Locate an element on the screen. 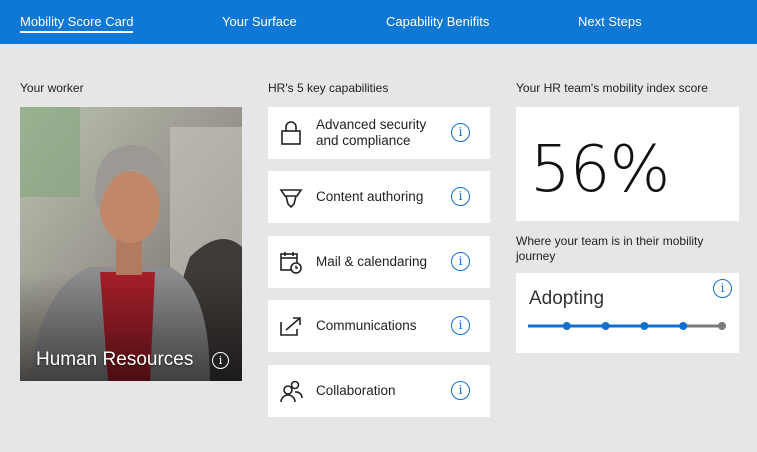 The height and width of the screenshot is (452, 757). capability-card-content-authoring: Content authoring i is located at coordinates (379, 197).